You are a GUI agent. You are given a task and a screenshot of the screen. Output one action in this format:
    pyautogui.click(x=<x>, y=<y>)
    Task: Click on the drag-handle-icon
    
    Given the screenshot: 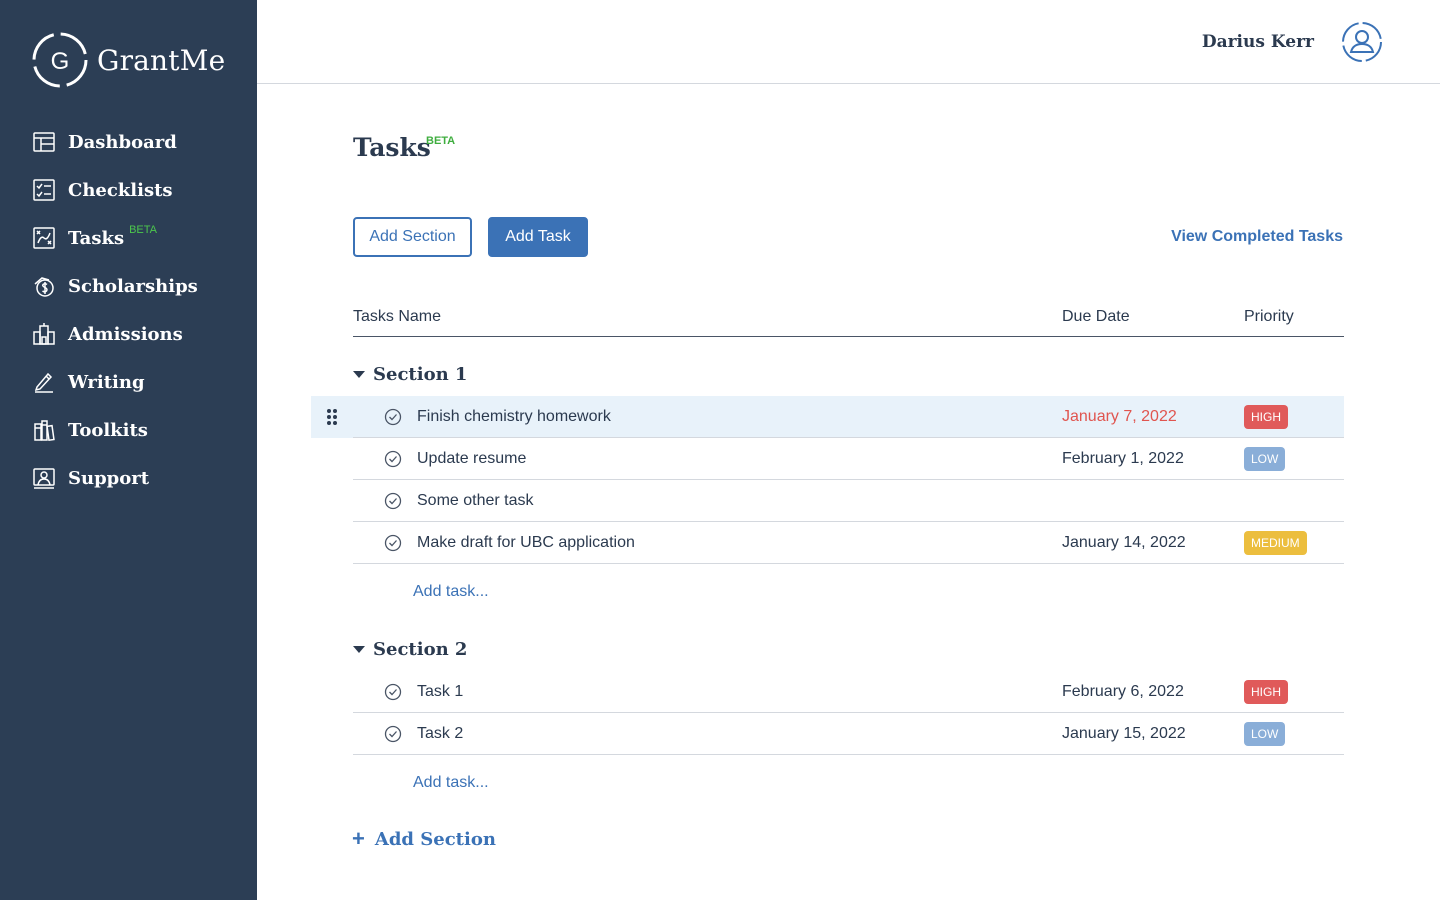 What is the action you would take?
    pyautogui.click(x=332, y=417)
    